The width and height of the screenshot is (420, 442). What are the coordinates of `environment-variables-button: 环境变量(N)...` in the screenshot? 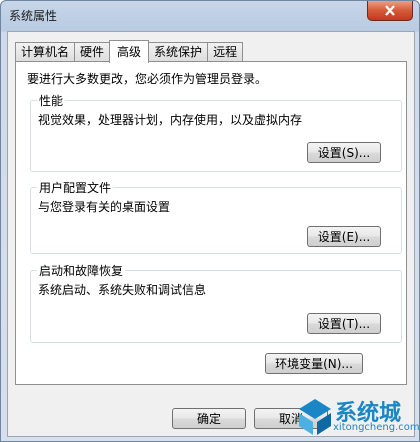 It's located at (314, 363).